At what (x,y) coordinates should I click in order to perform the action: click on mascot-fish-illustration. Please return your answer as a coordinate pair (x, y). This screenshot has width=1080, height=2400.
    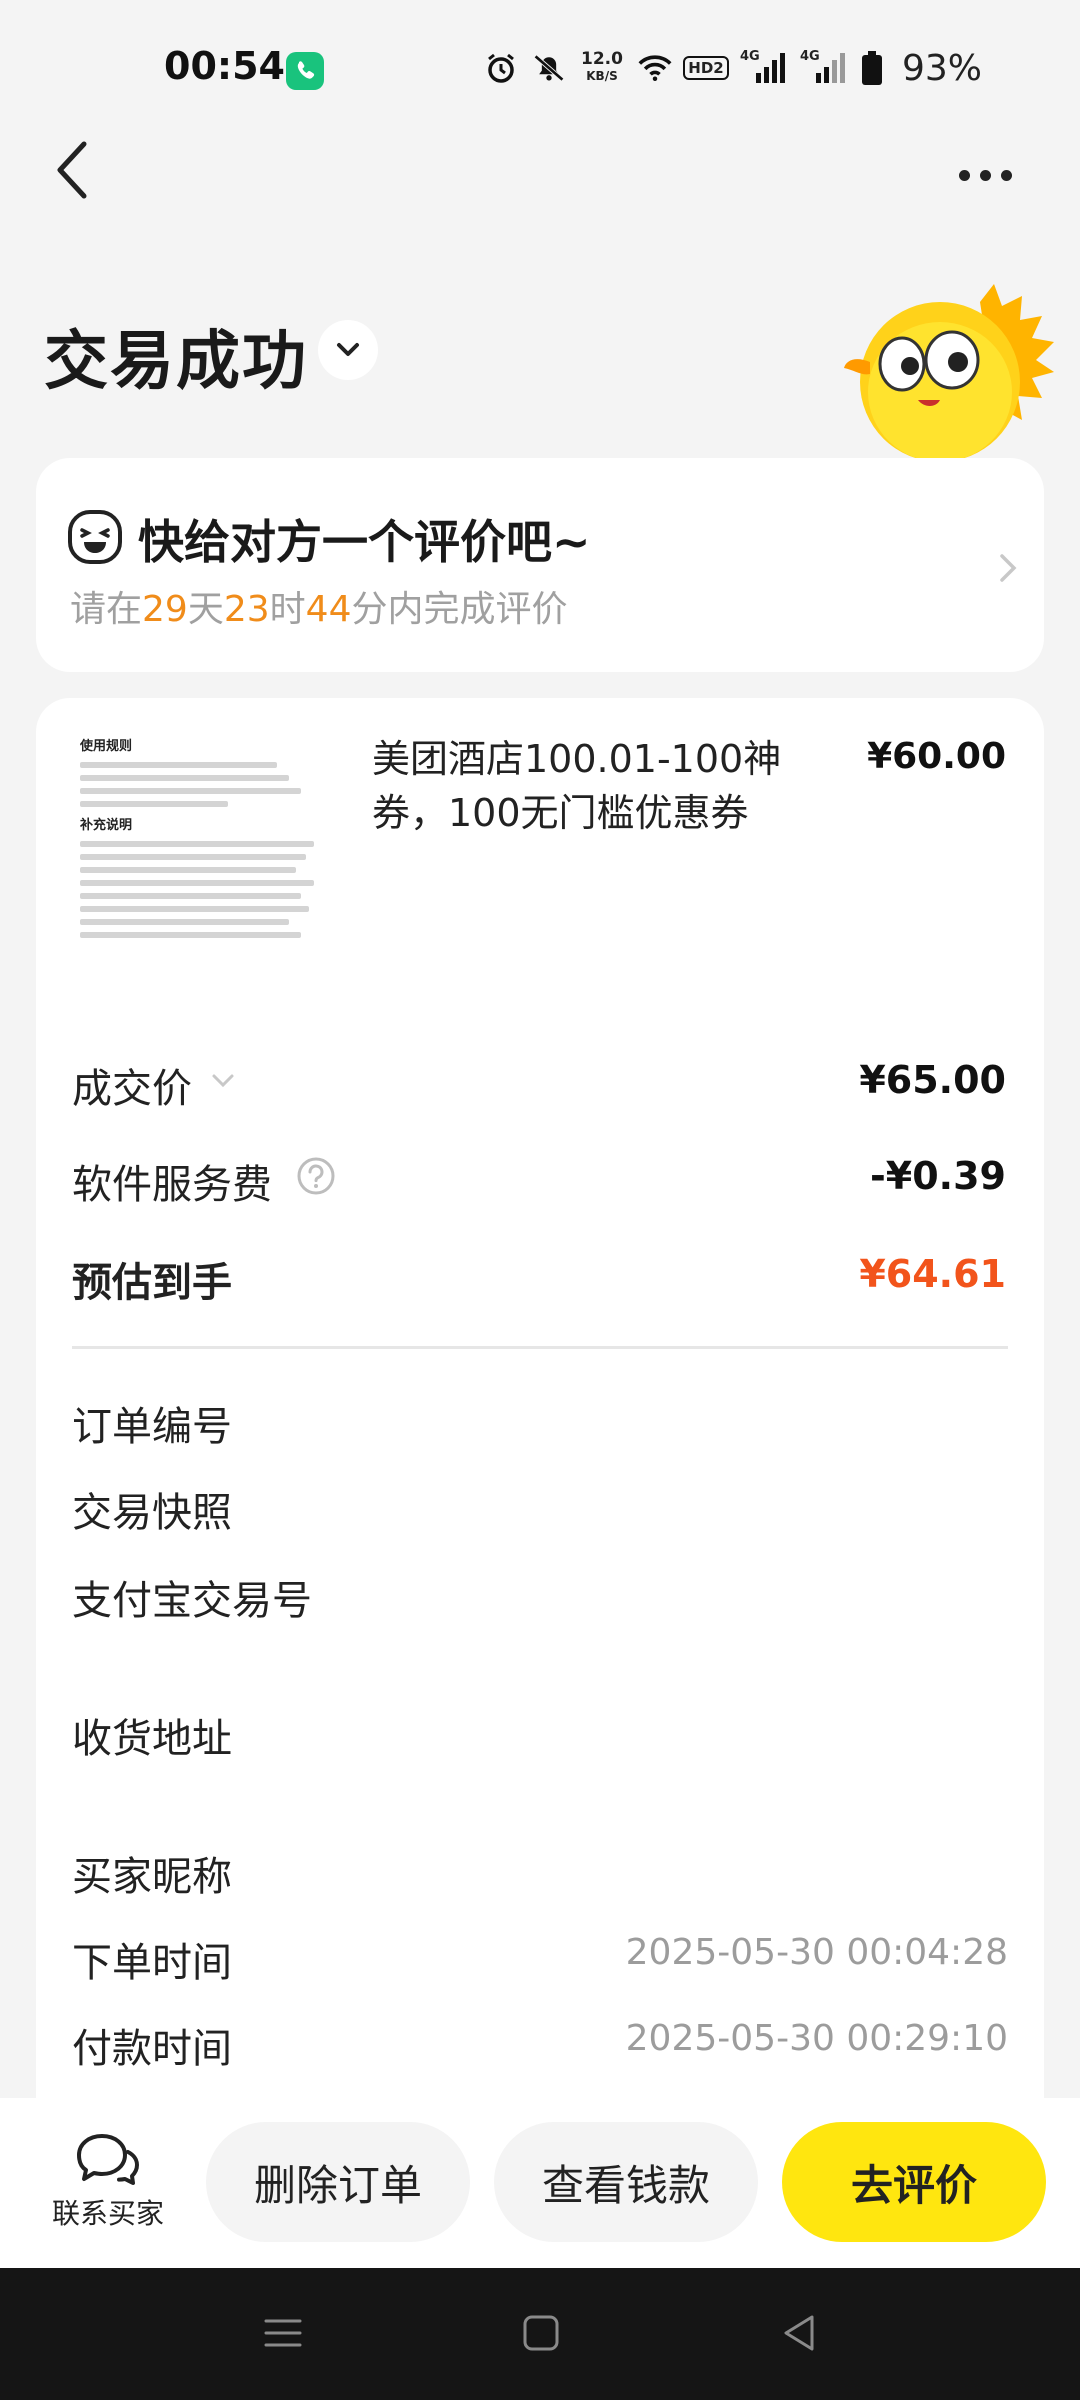
    Looking at the image, I should click on (950, 372).